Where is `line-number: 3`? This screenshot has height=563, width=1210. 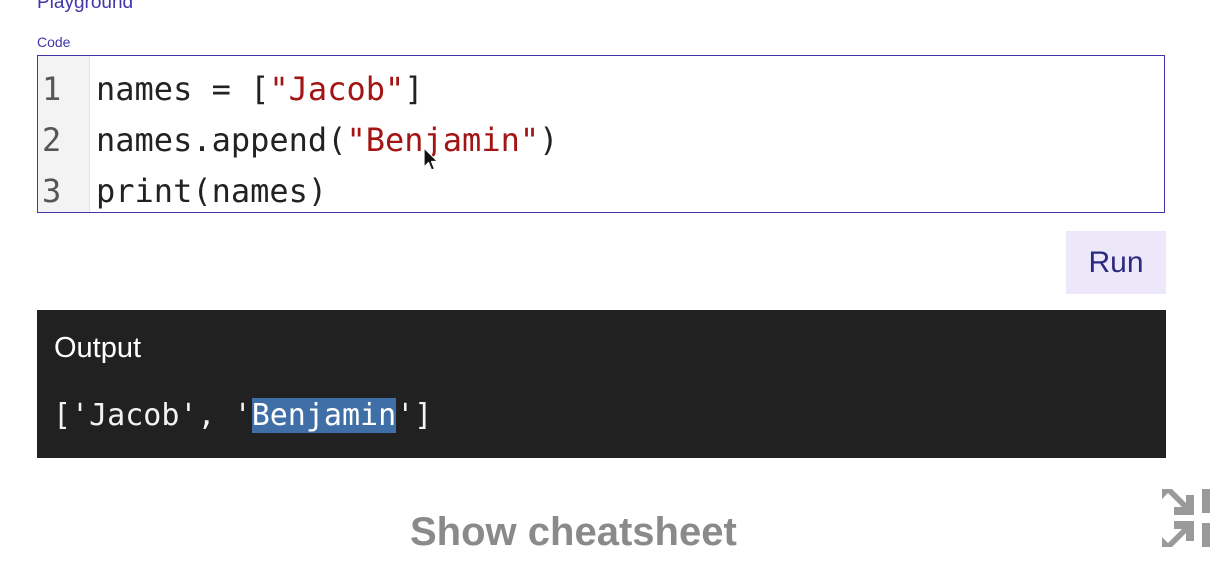 line-number: 3 is located at coordinates (52, 191).